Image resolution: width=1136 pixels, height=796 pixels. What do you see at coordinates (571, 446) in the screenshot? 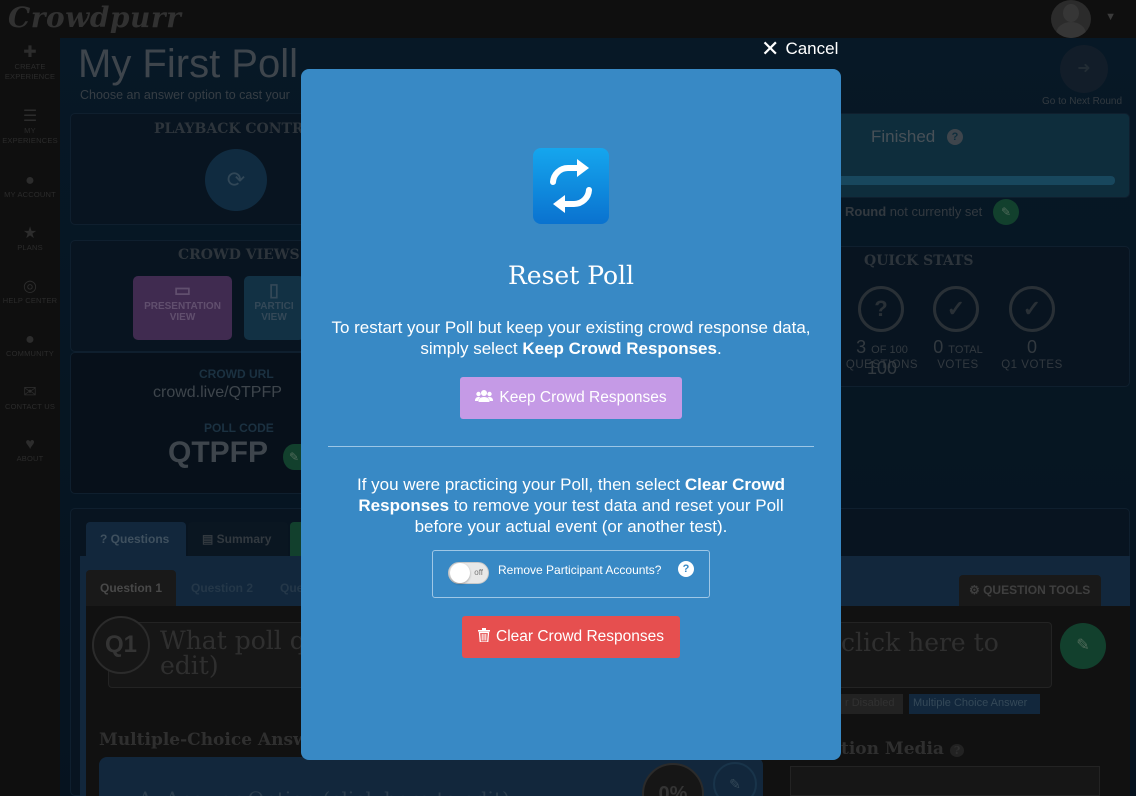
I see `modal-divider` at bounding box center [571, 446].